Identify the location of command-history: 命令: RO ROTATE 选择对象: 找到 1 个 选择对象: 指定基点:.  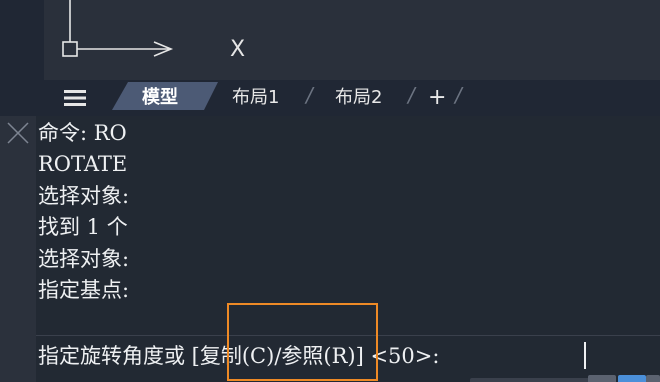
(83, 212).